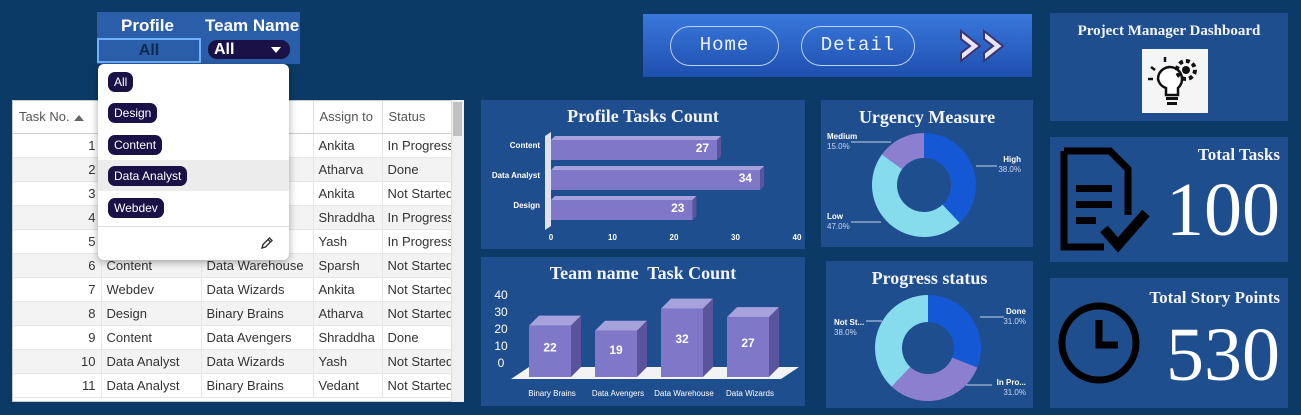 This screenshot has height=415, width=1301. I want to click on dropdown-item-label: Content, so click(135, 145).